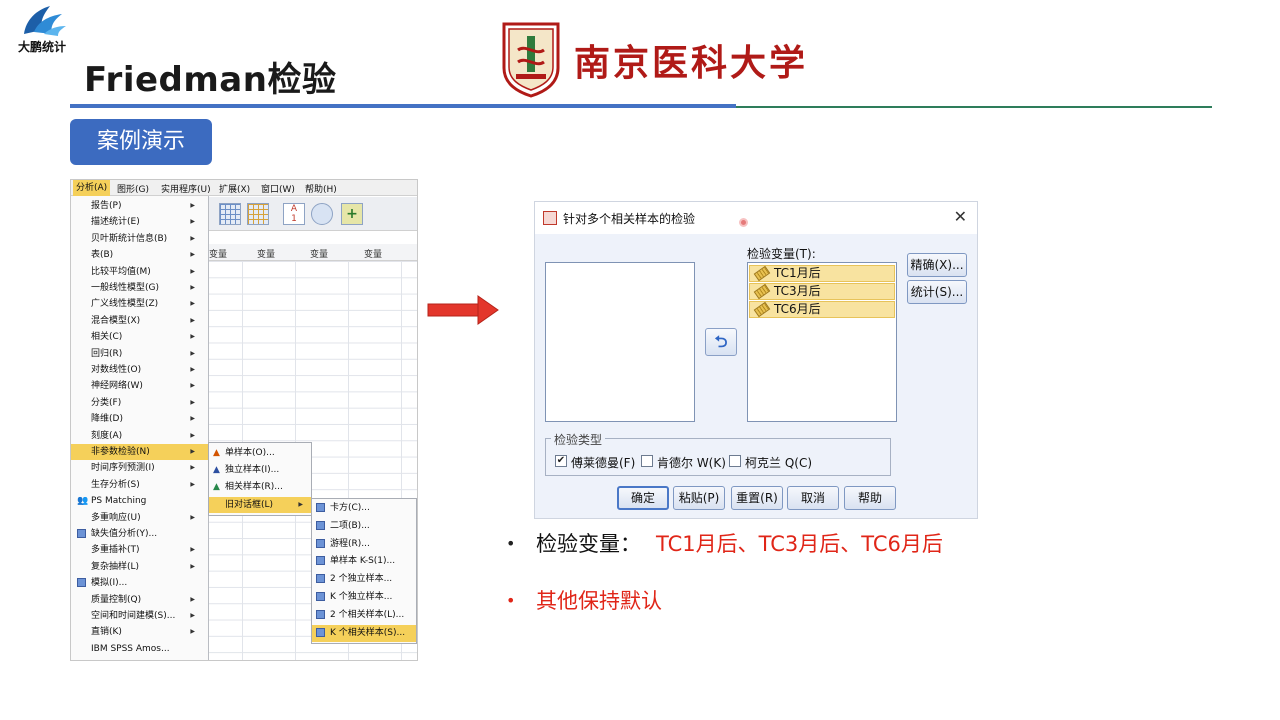 Image resolution: width=1280 pixels, height=720 pixels. What do you see at coordinates (779, 463) in the screenshot?
I see `cochran-q-label: 柯克兰 Q(C)` at bounding box center [779, 463].